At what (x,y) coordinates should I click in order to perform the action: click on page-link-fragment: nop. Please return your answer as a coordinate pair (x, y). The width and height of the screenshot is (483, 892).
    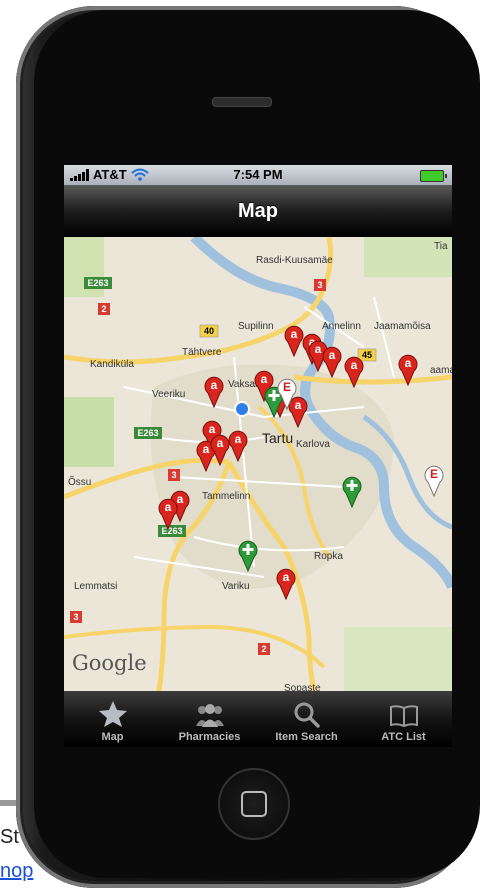
    Looking at the image, I should click on (16, 871).